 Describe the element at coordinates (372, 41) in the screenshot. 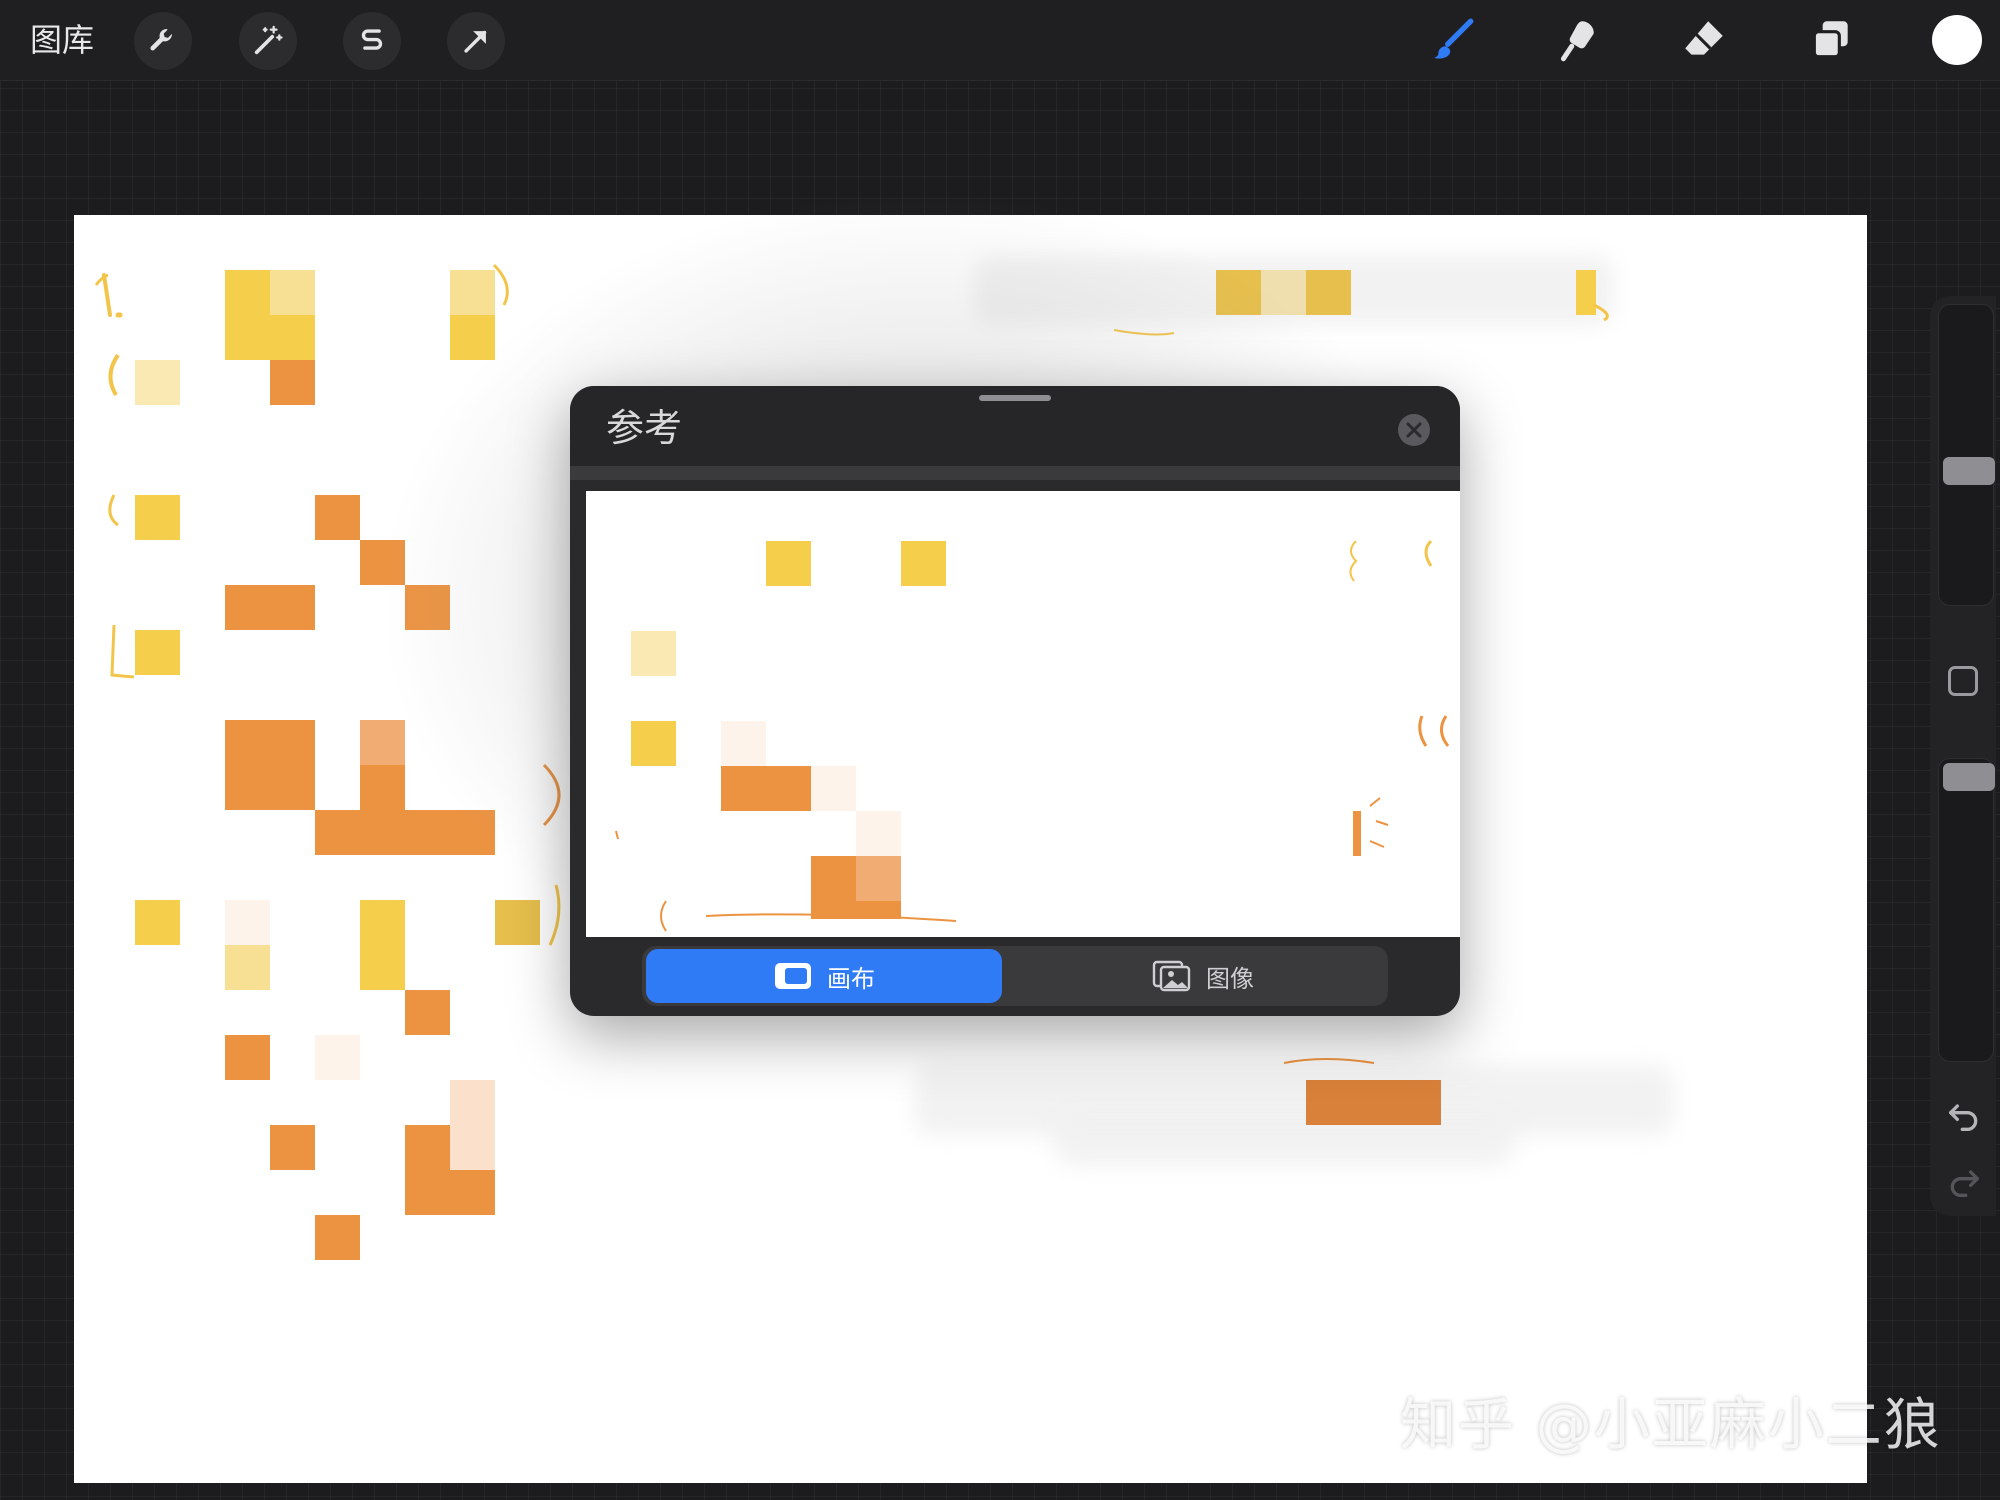

I see `selection-s-icon` at that location.